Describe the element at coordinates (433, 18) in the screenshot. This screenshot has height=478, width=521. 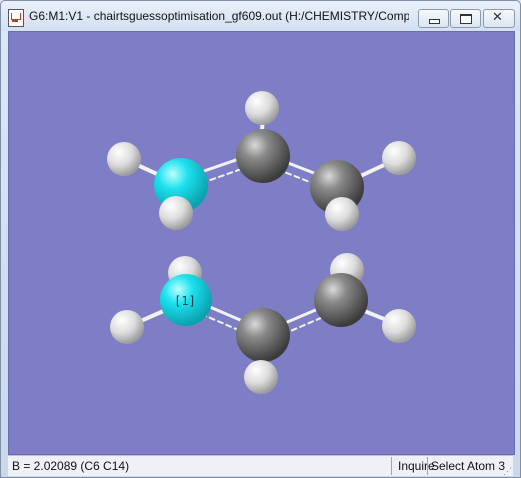
I see `minimize-button` at that location.